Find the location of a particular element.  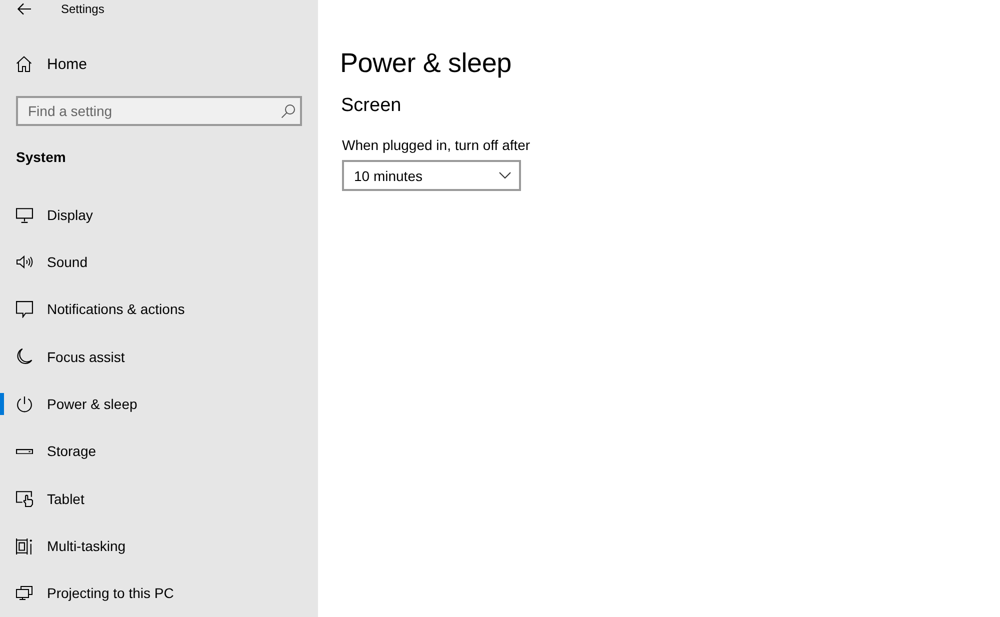

monitors-icon is located at coordinates (24, 593).